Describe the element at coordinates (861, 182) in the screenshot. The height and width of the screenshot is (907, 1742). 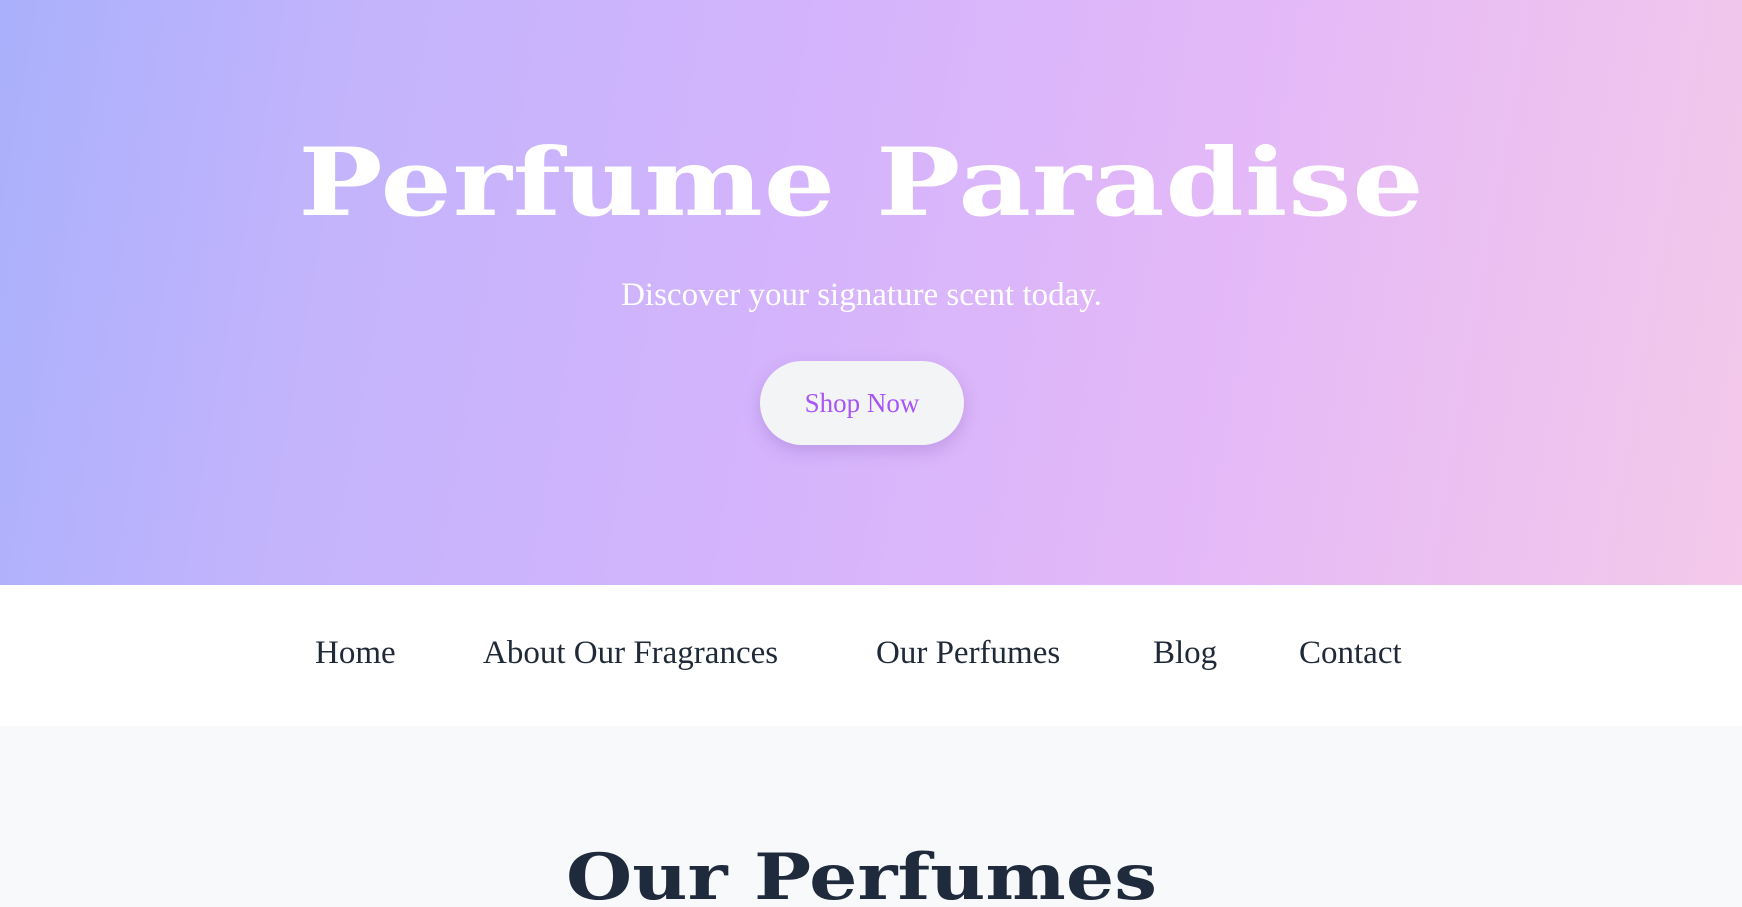
I see `hero-title: Perfume Paradise` at that location.